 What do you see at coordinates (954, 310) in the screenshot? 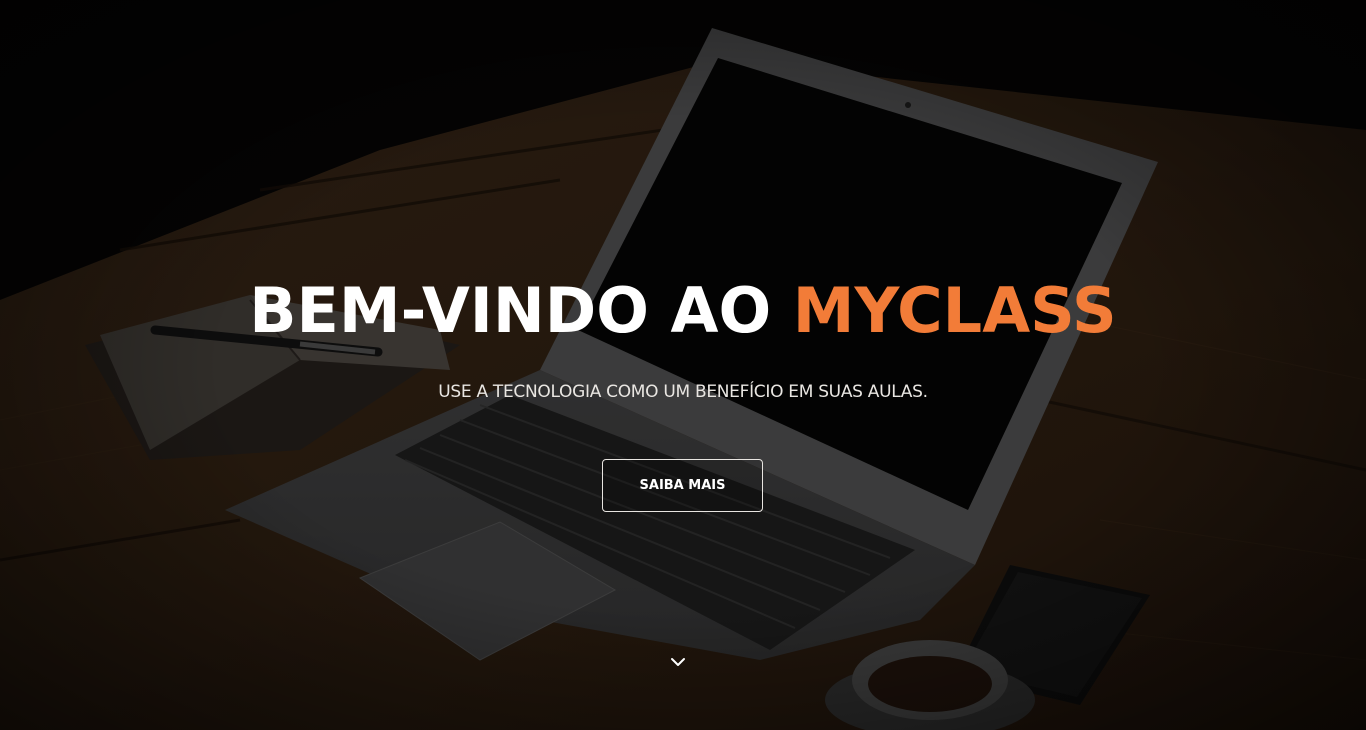
I see `brand-name: MYCLASS` at bounding box center [954, 310].